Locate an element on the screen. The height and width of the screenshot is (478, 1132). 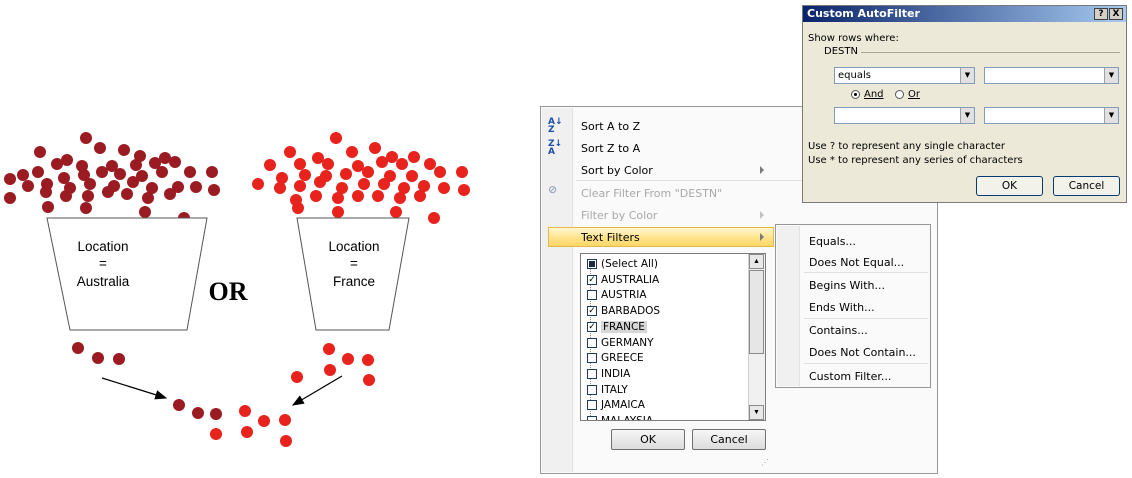
list-item: ITALY is located at coordinates (607, 390).